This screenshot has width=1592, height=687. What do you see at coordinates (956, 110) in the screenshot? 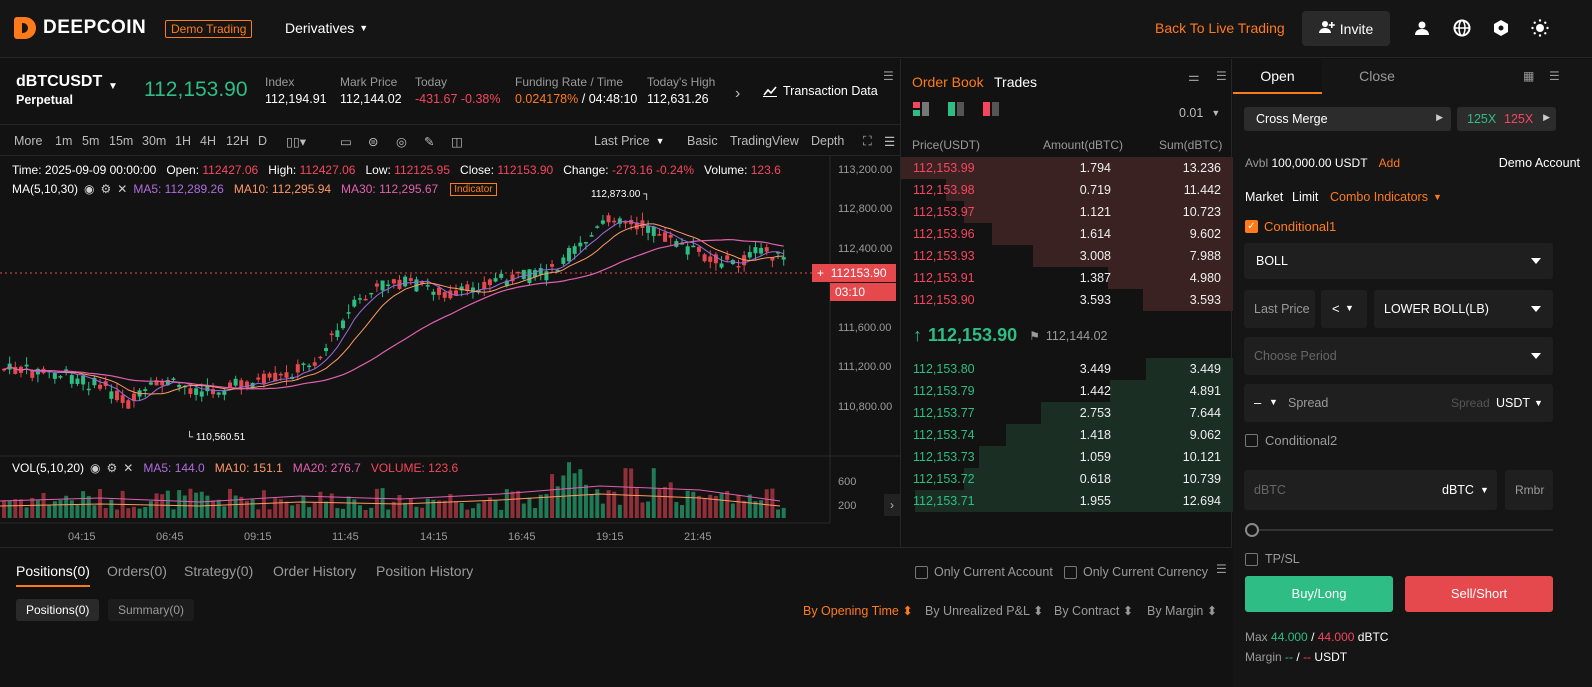
I see `book-bids-icon` at bounding box center [956, 110].